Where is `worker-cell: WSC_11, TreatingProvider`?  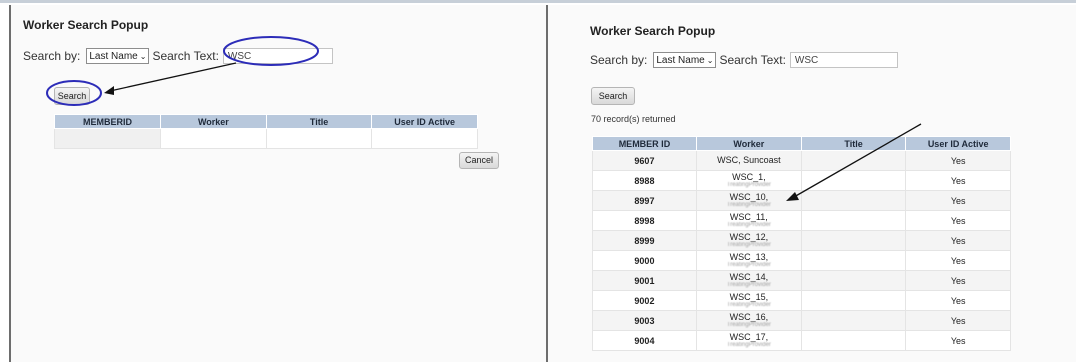
worker-cell: WSC_11, TreatingProvider is located at coordinates (748, 220).